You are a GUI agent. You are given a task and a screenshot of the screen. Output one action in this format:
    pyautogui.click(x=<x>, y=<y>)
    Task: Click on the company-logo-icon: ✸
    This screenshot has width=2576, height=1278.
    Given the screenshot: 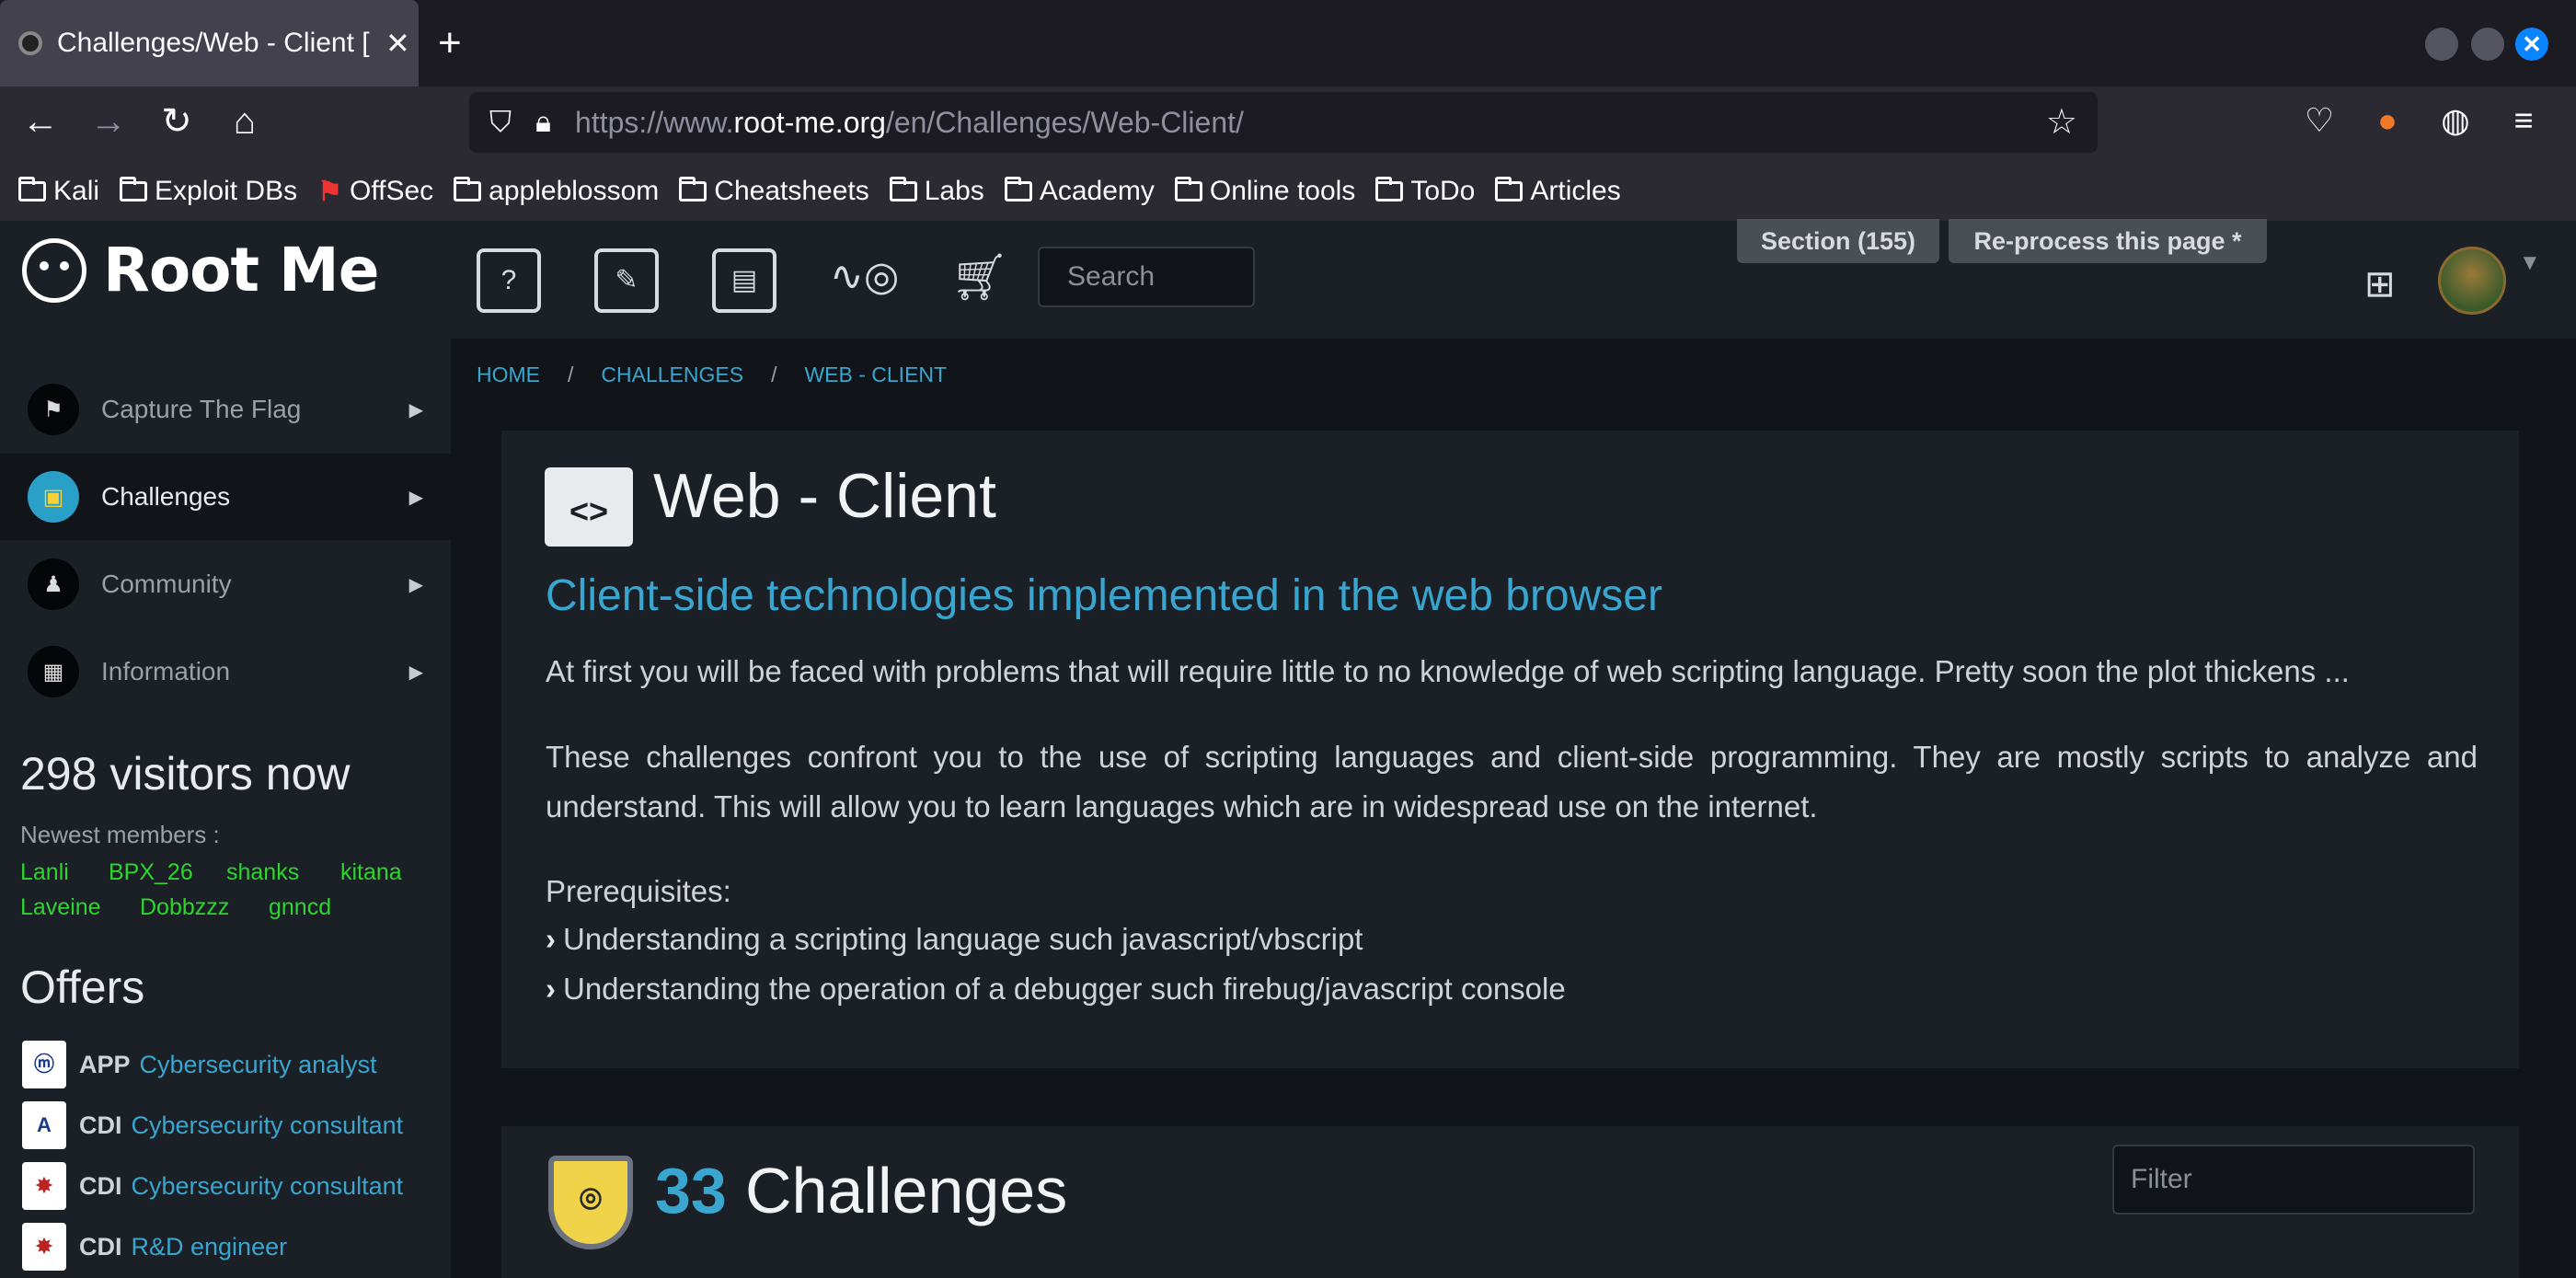 What is the action you would take?
    pyautogui.click(x=44, y=1186)
    